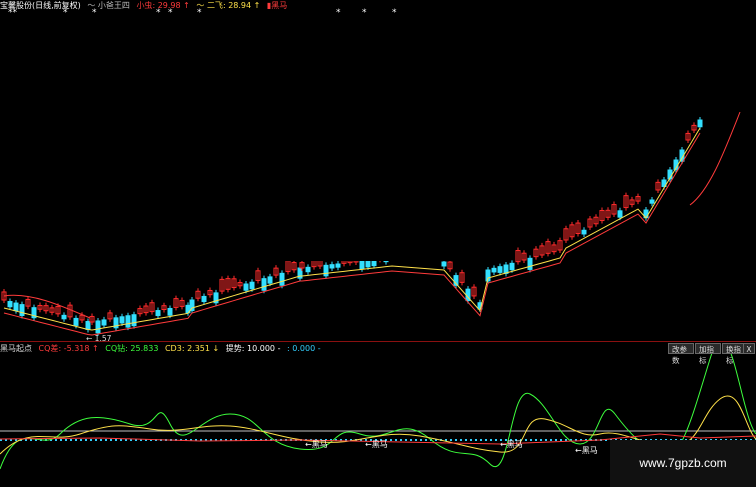 The image size is (756, 487). I want to click on signal-stars: ** * * * * * * * *, so click(215, 13).